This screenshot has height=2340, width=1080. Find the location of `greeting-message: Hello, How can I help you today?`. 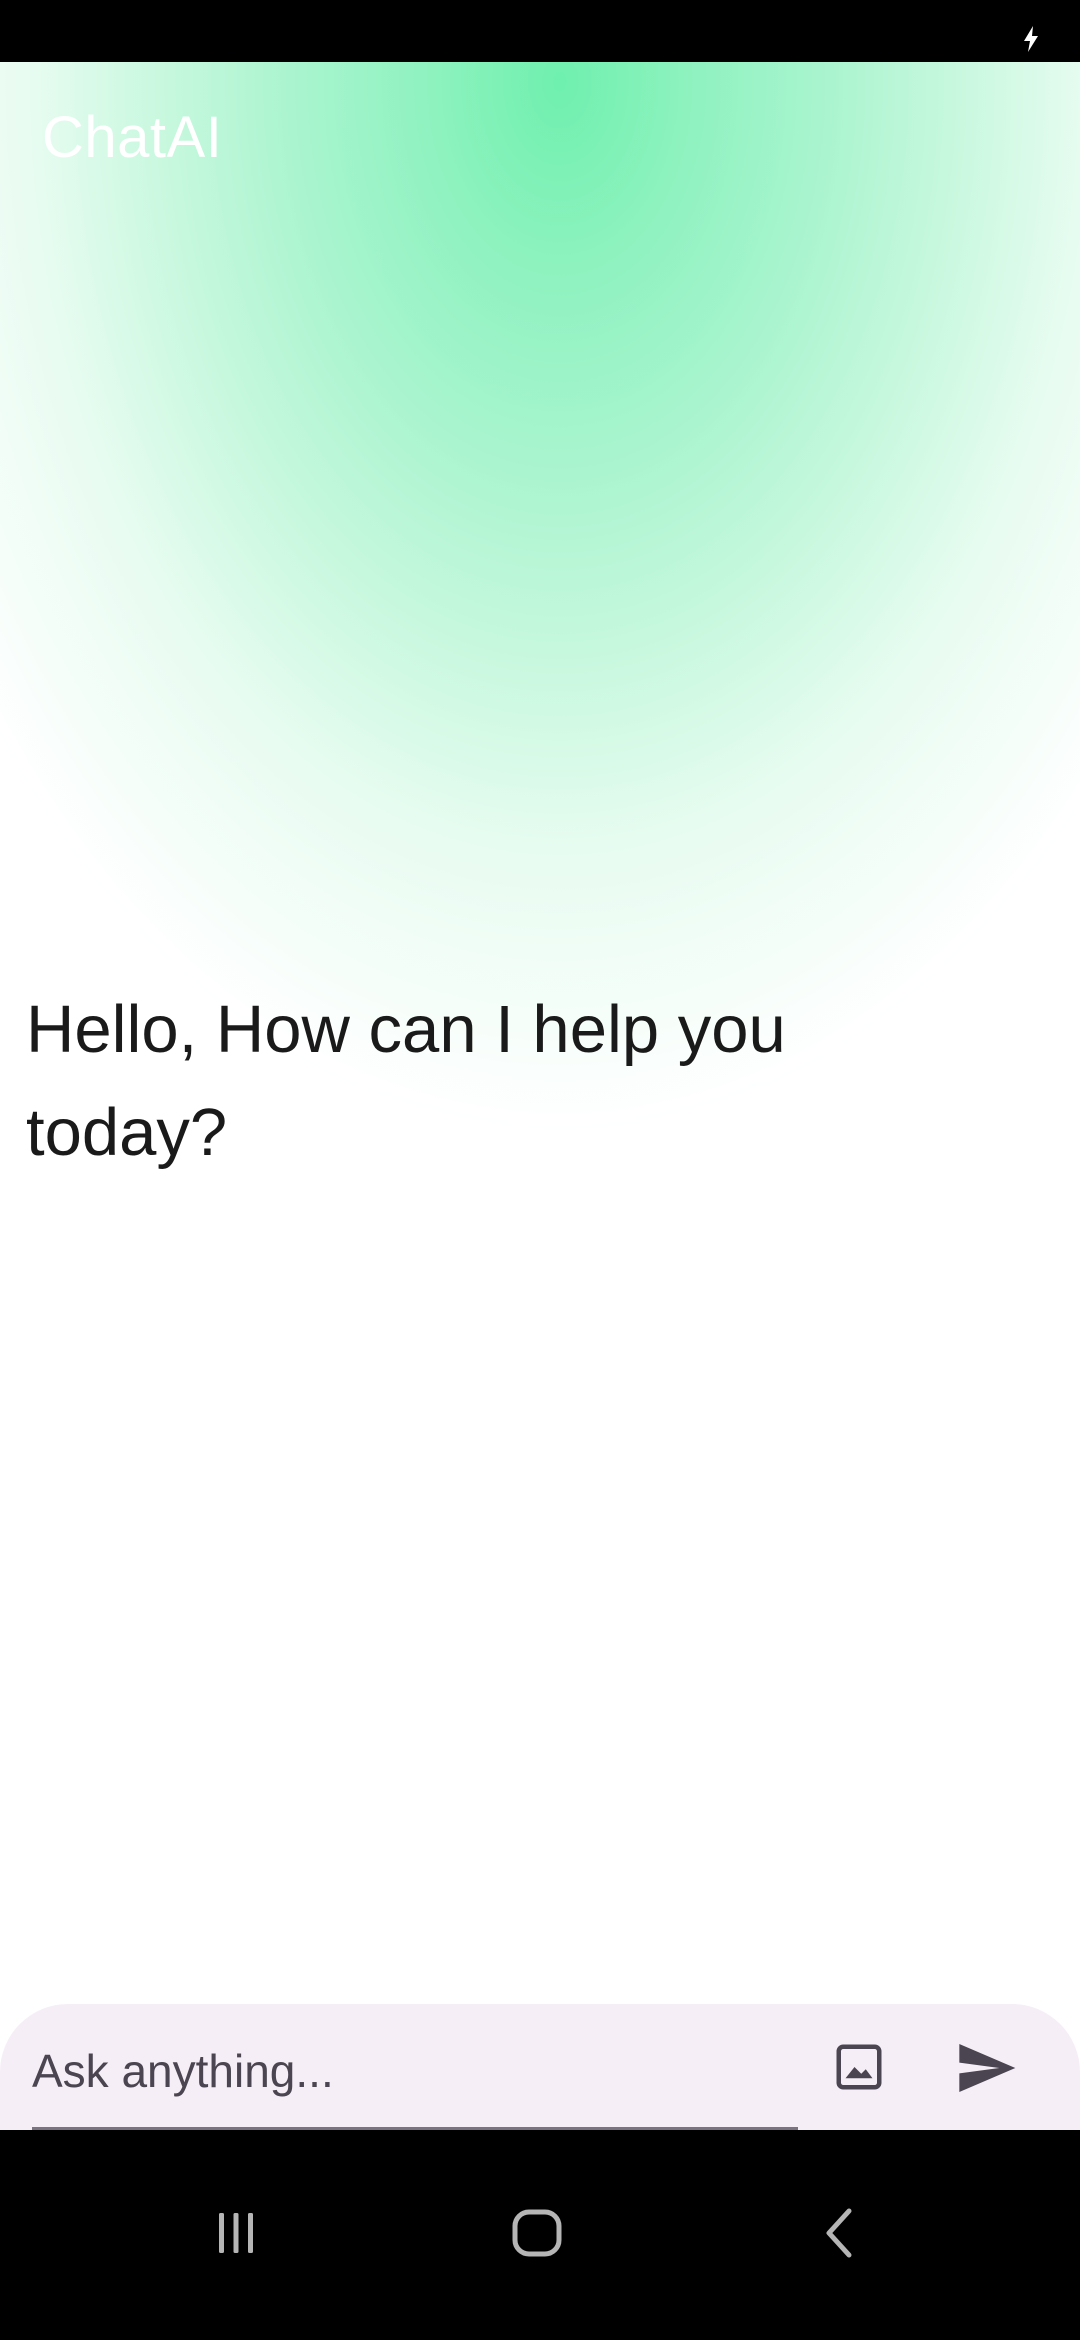

greeting-message: Hello, How can I help you today? is located at coordinates (406, 1081).